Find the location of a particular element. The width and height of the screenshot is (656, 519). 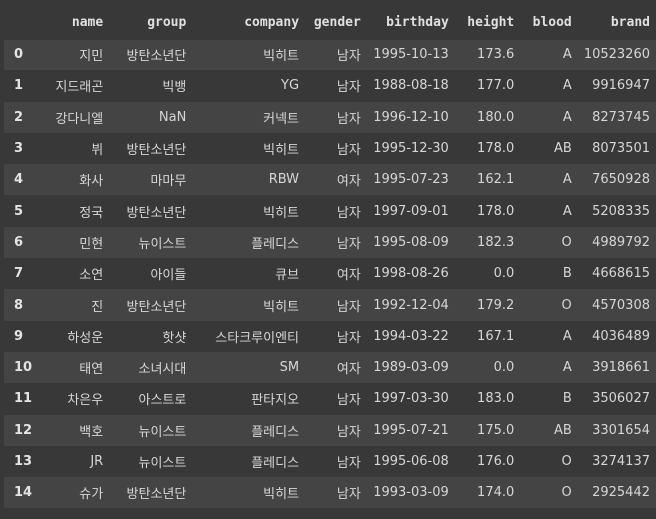

cell-brand: 3274137 is located at coordinates (616, 461).